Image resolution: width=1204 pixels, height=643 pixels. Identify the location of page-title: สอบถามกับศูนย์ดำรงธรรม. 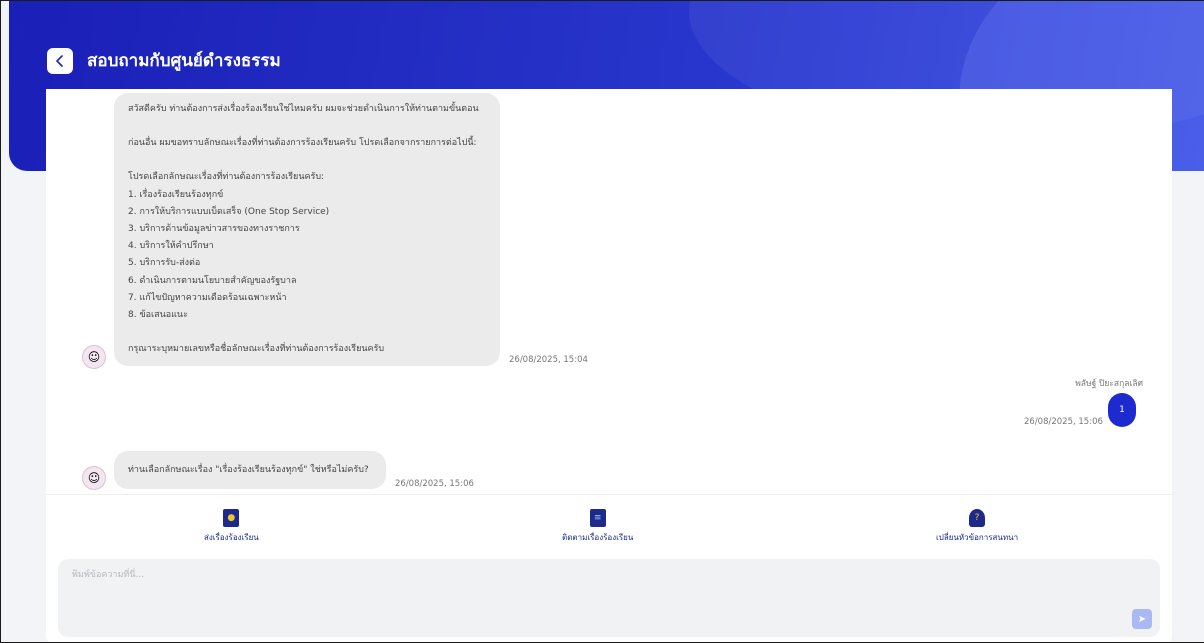
(184, 61).